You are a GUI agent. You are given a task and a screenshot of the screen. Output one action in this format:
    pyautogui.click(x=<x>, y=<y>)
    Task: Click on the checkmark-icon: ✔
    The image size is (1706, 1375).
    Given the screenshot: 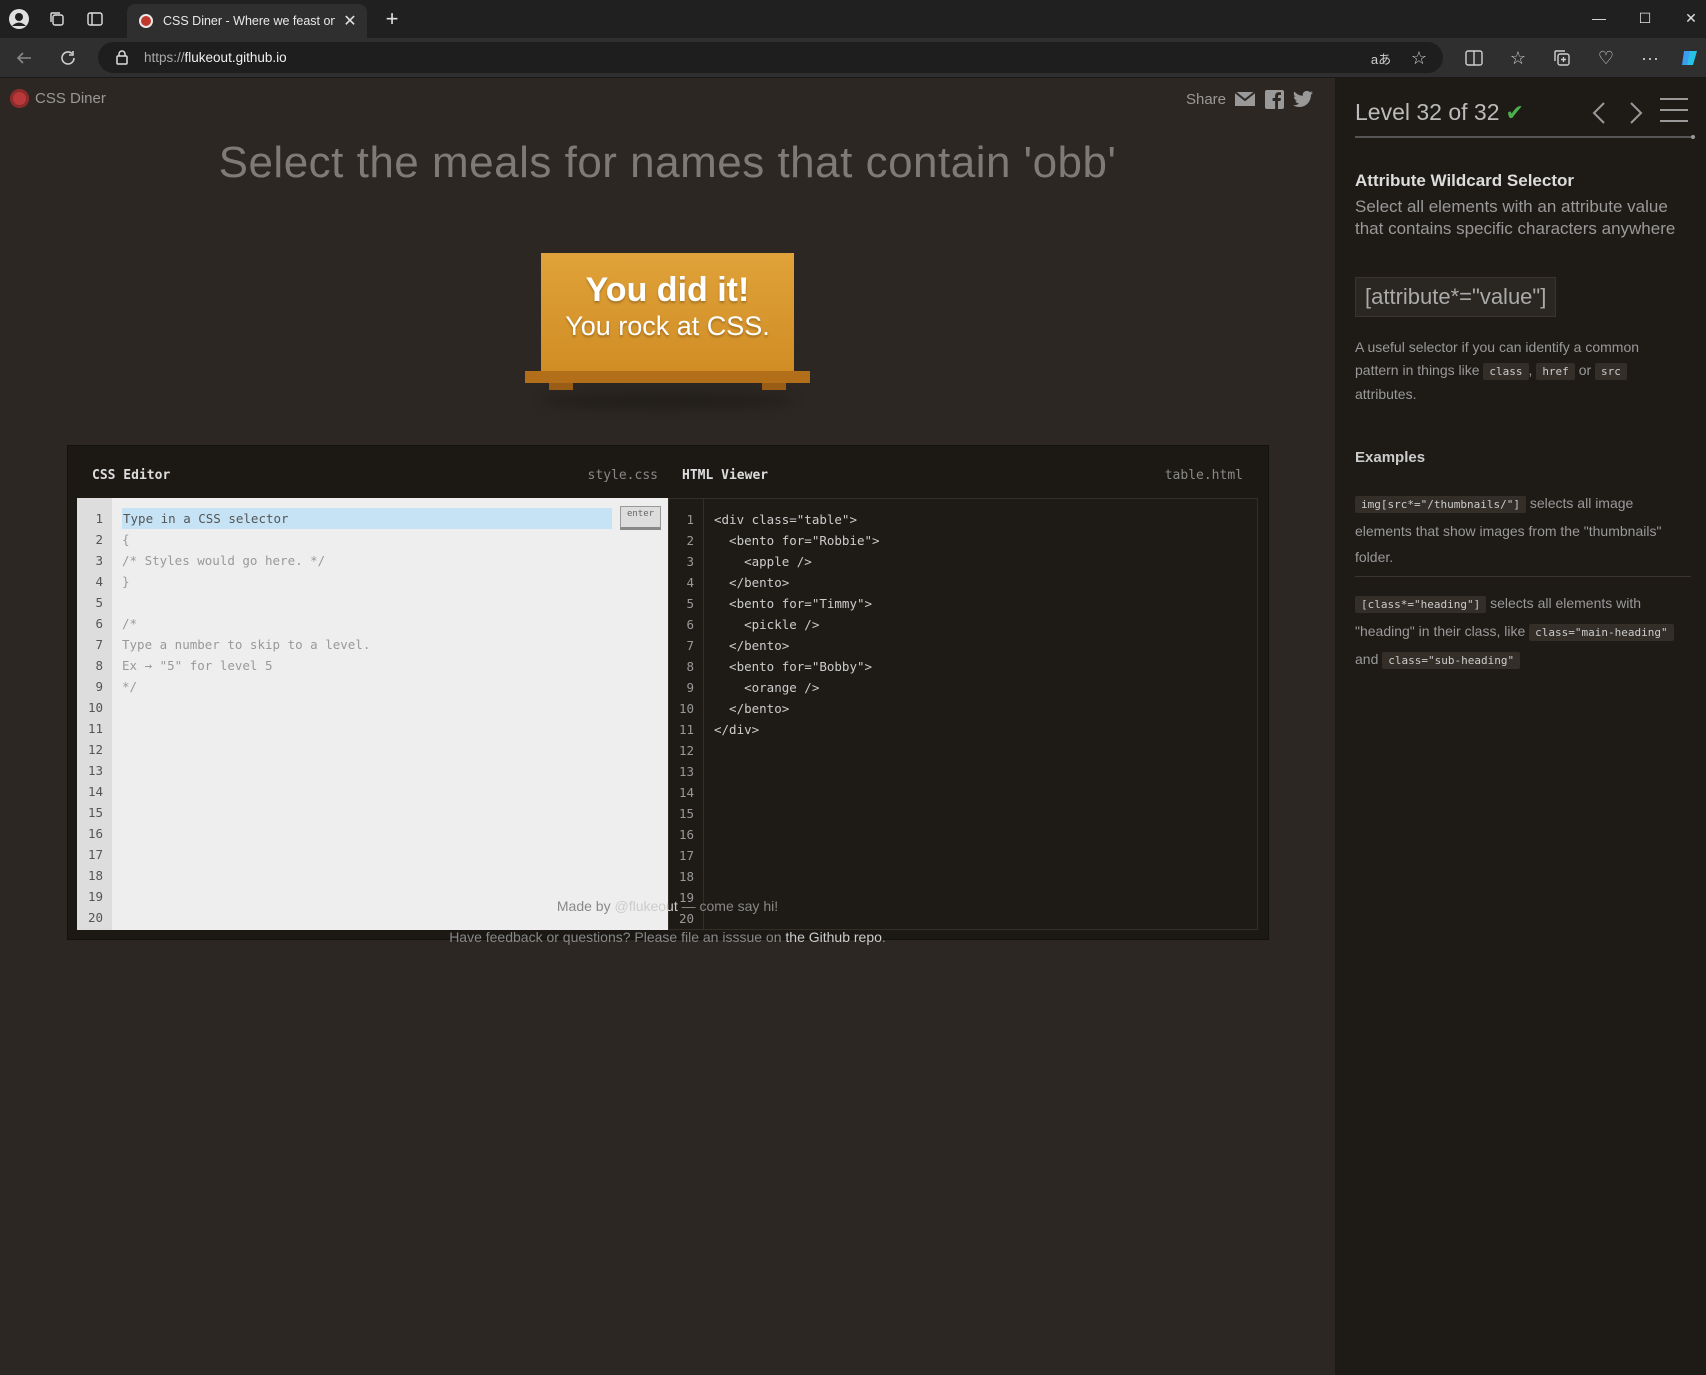 What is the action you would take?
    pyautogui.click(x=1514, y=112)
    